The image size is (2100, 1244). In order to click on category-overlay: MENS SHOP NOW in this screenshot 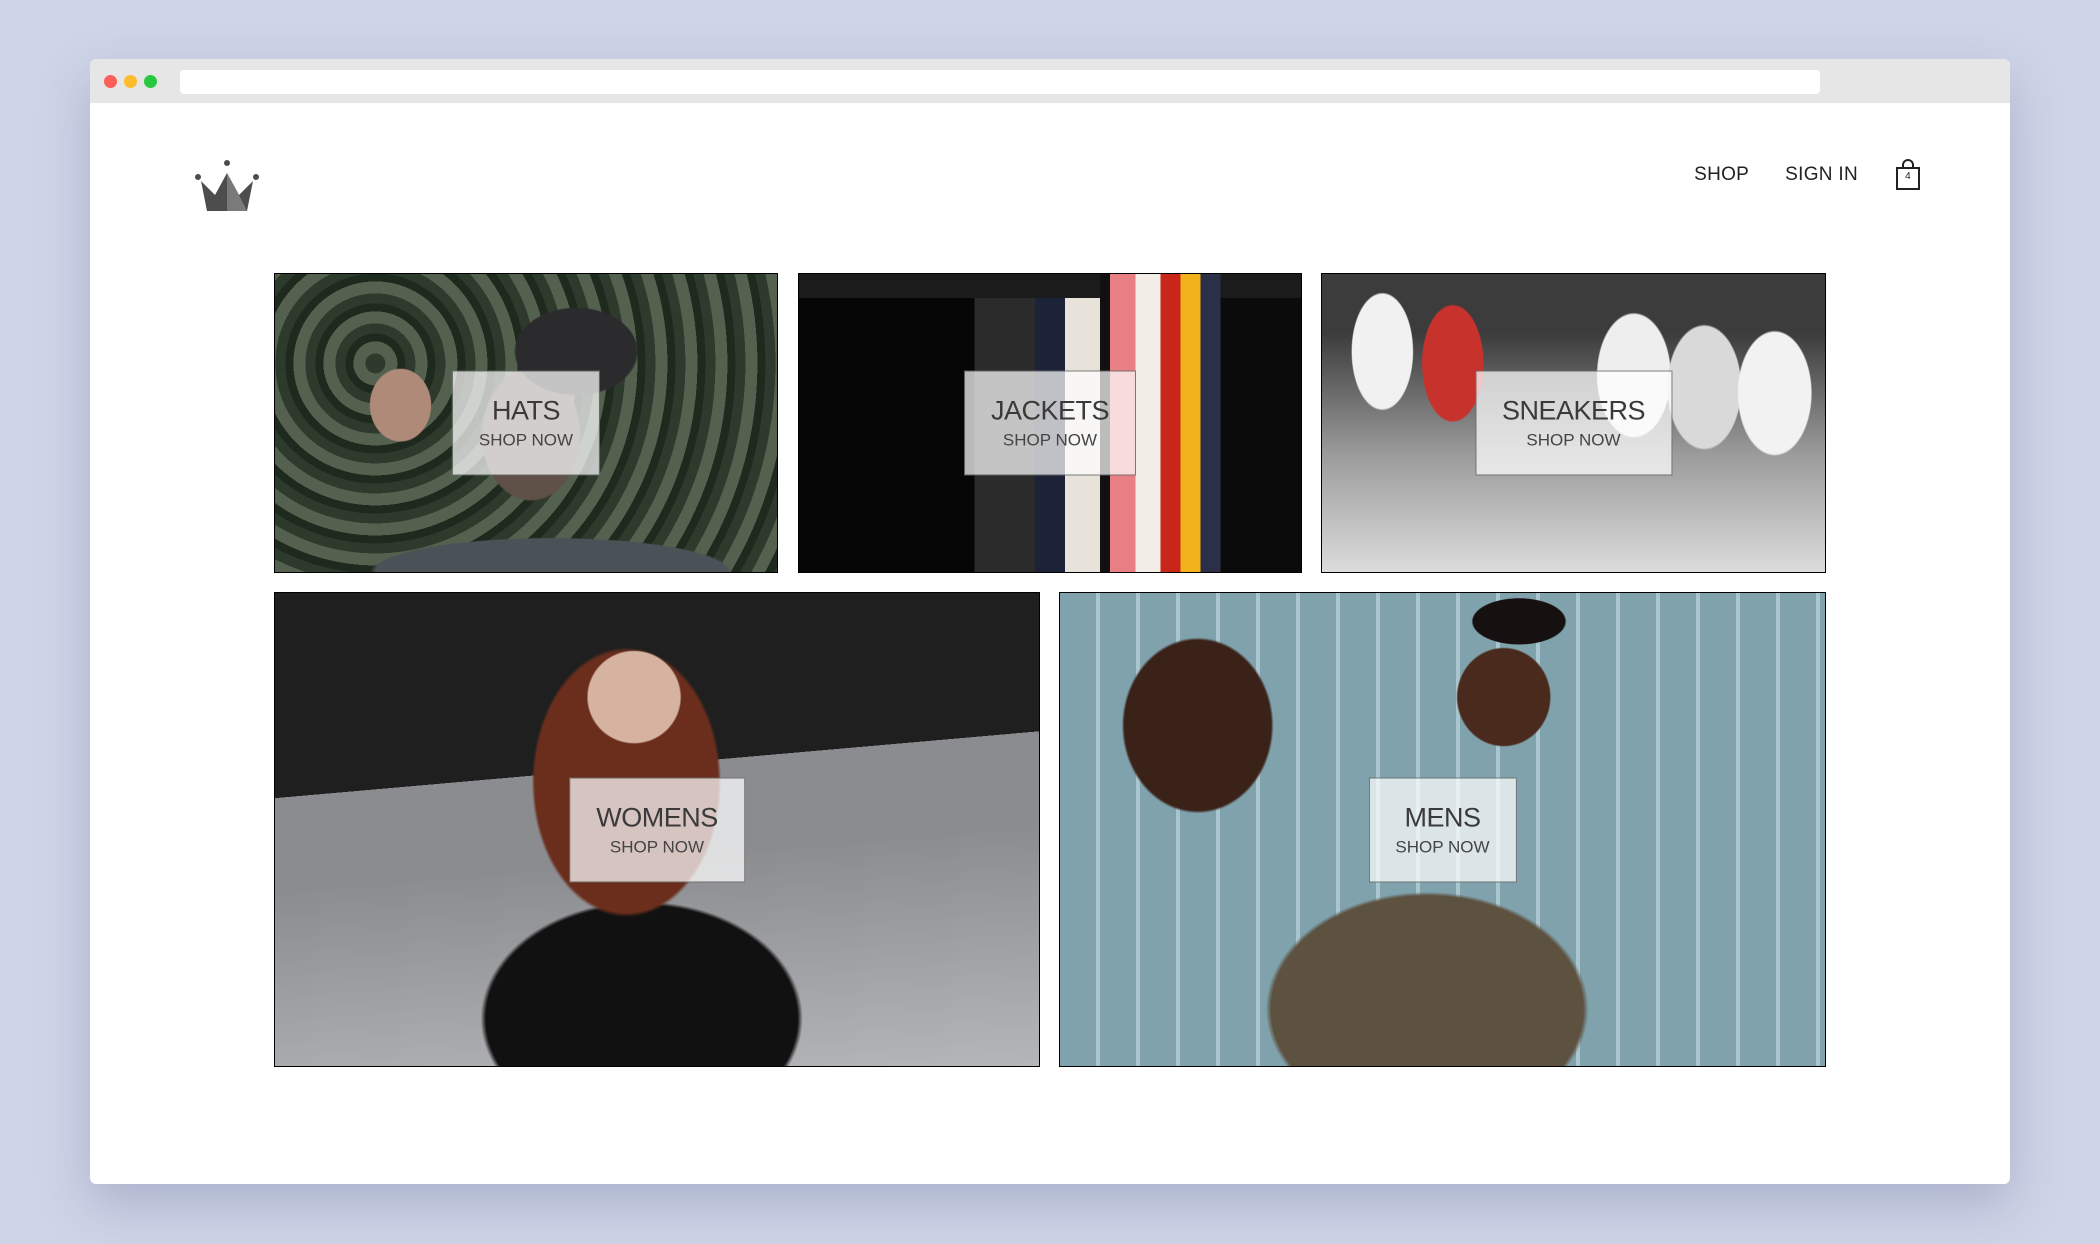, I will do `click(1442, 829)`.